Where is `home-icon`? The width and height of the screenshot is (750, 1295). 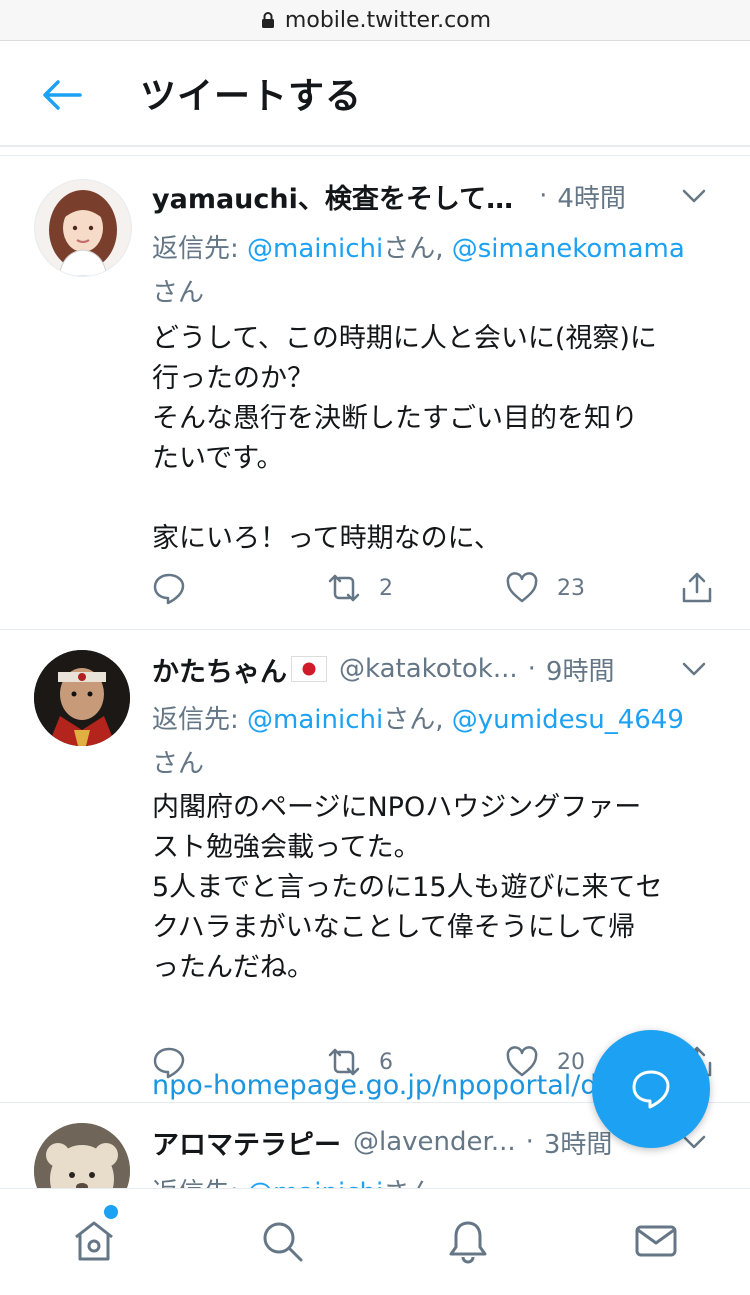 home-icon is located at coordinates (94, 1241).